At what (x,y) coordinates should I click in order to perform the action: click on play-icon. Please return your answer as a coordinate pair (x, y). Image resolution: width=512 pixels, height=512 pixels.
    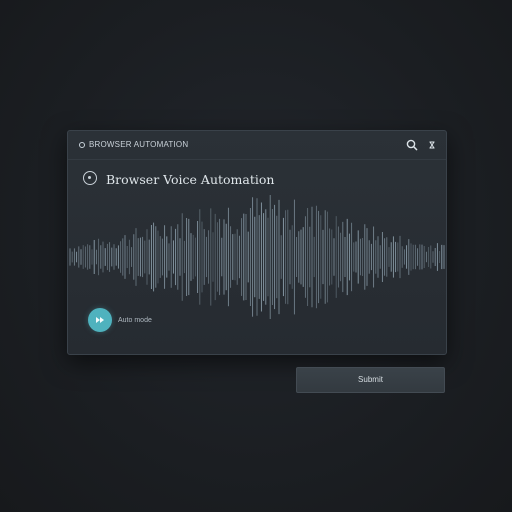
    Looking at the image, I should click on (100, 320).